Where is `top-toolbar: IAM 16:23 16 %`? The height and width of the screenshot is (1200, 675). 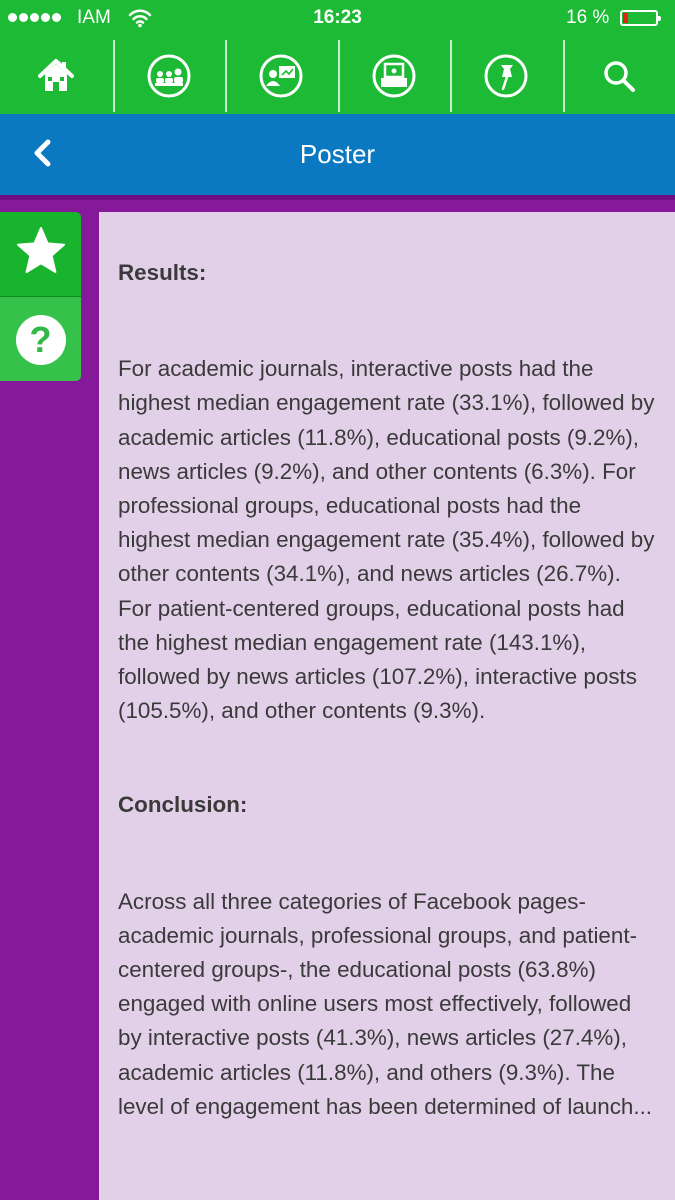 top-toolbar: IAM 16:23 16 % is located at coordinates (337, 57).